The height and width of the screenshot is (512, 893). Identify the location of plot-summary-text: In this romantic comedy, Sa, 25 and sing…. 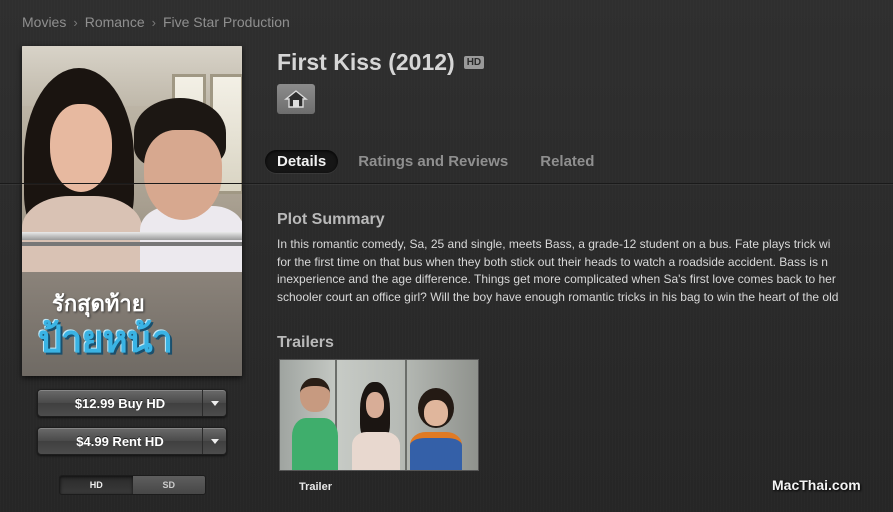
(585, 272).